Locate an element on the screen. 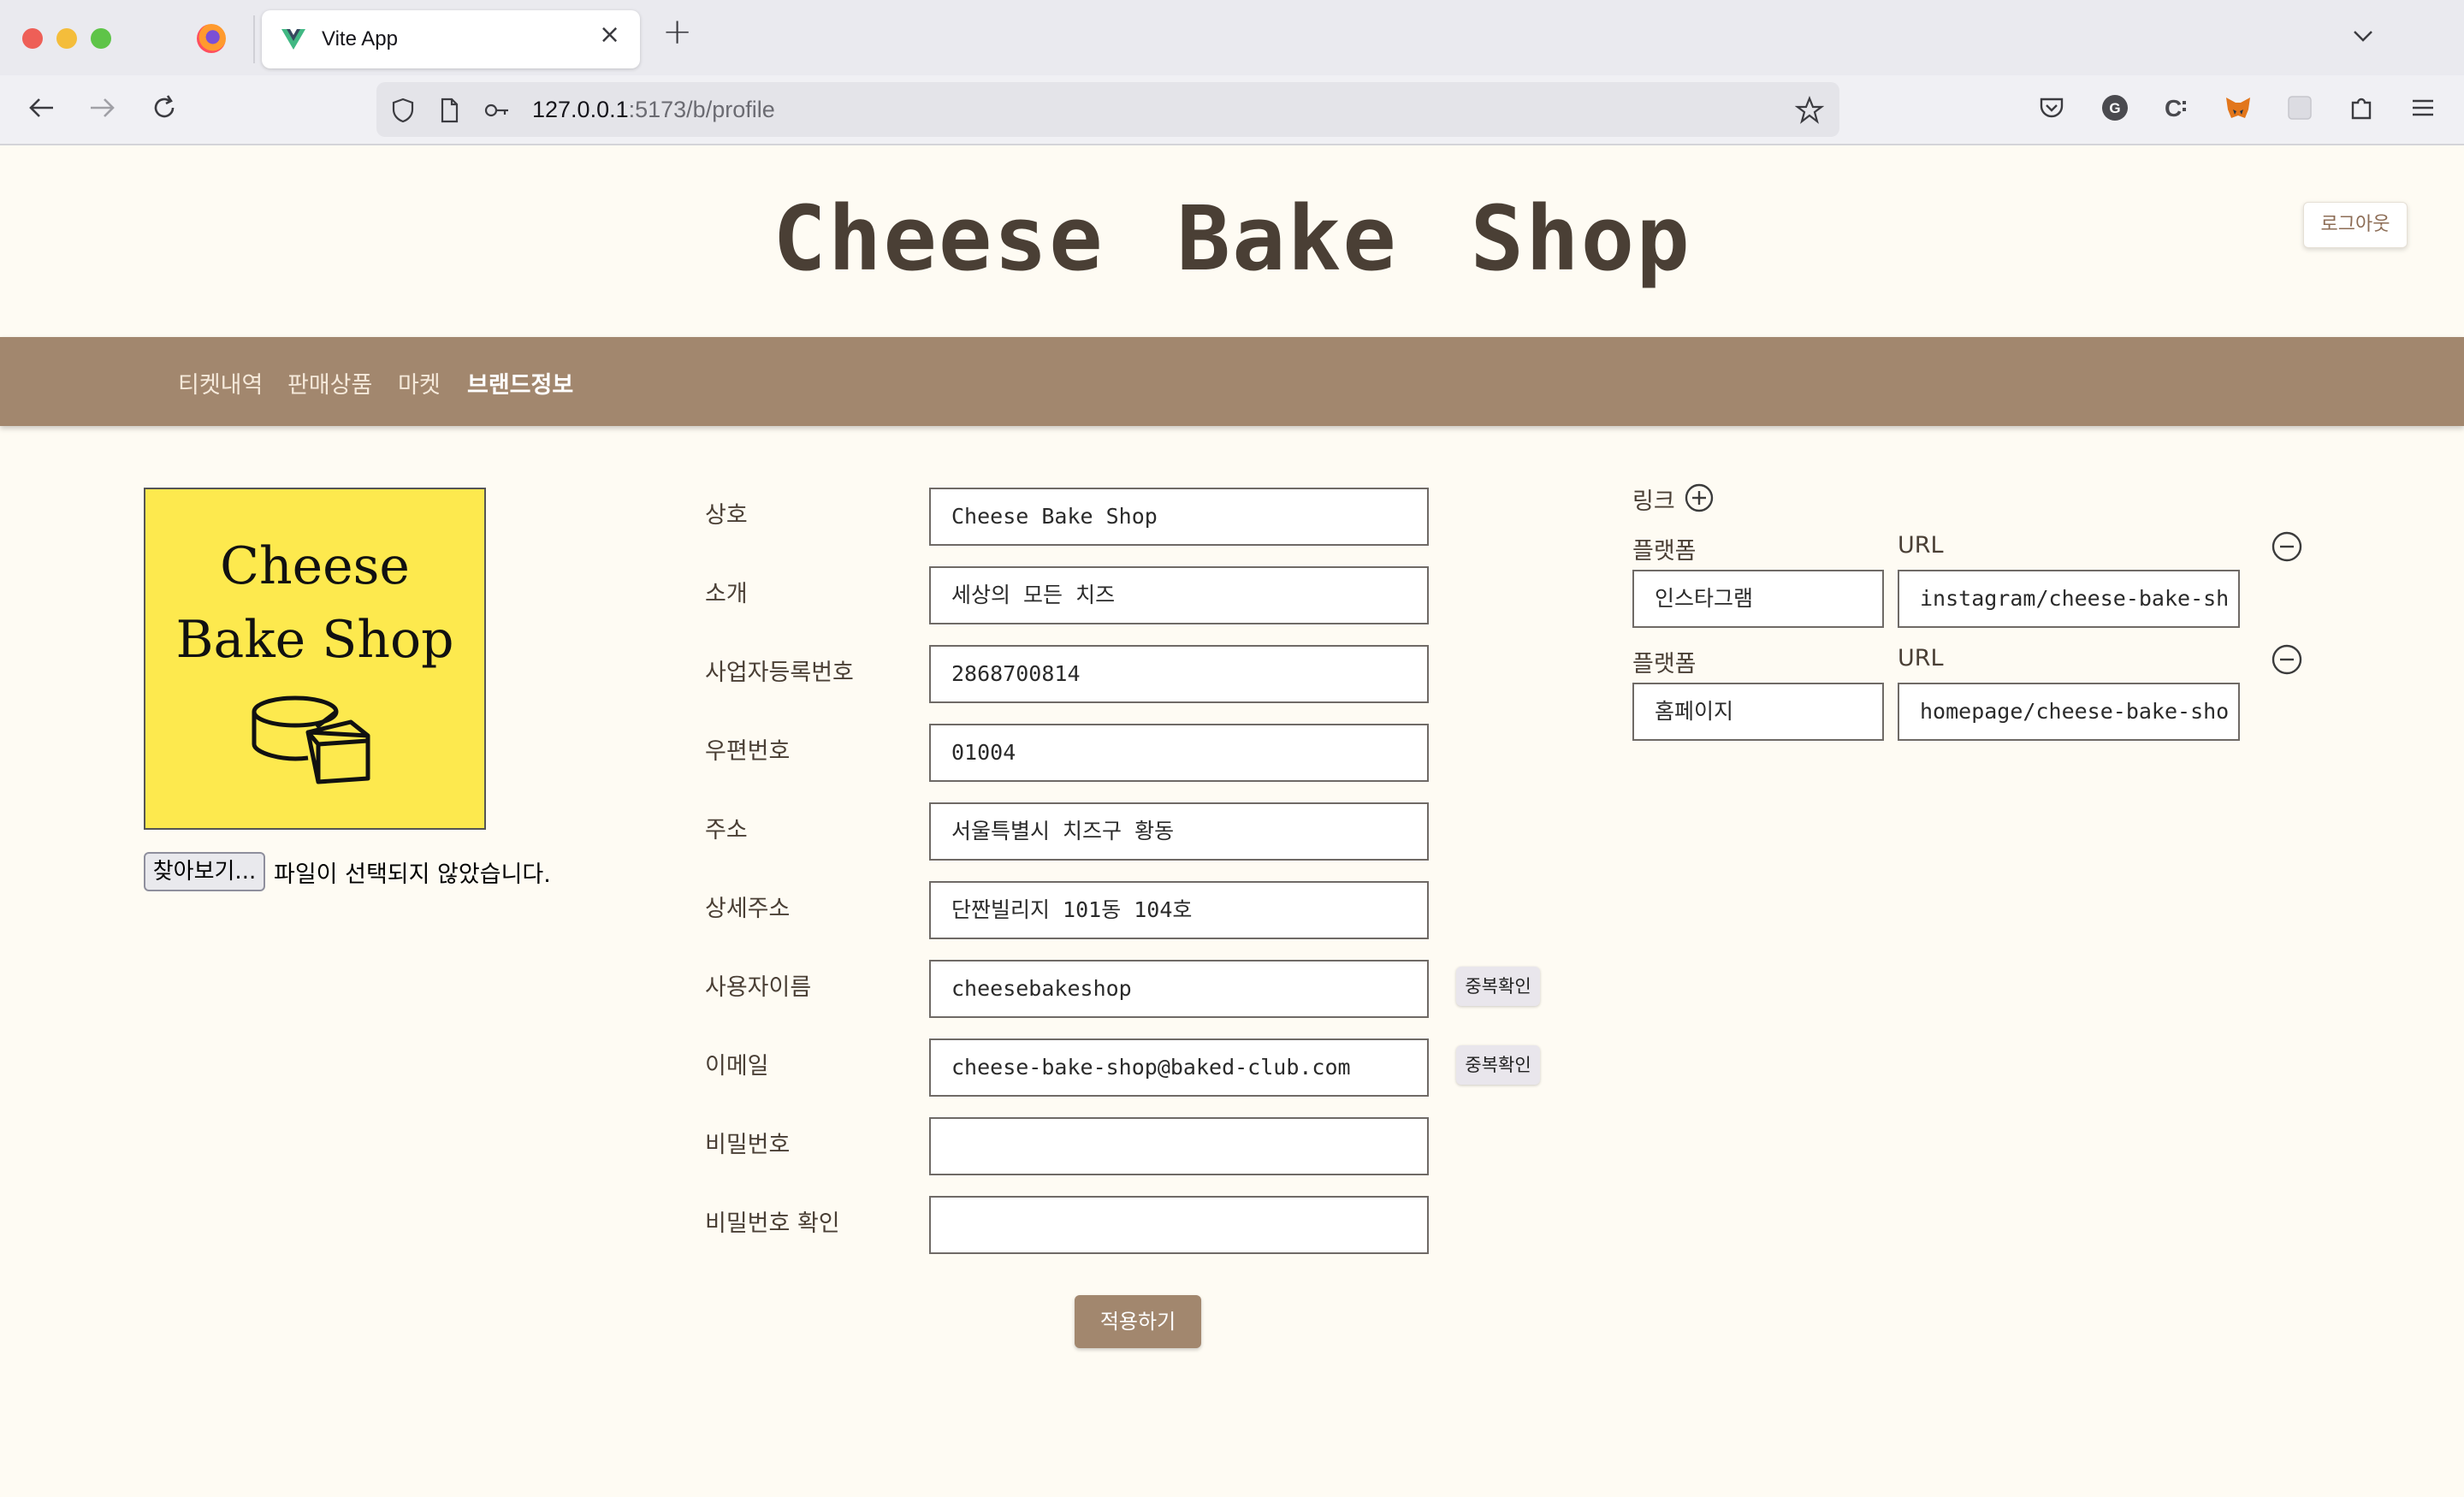 The image size is (2464, 1497). field-label-business-number: 사업자등록번호 is located at coordinates (779, 673).